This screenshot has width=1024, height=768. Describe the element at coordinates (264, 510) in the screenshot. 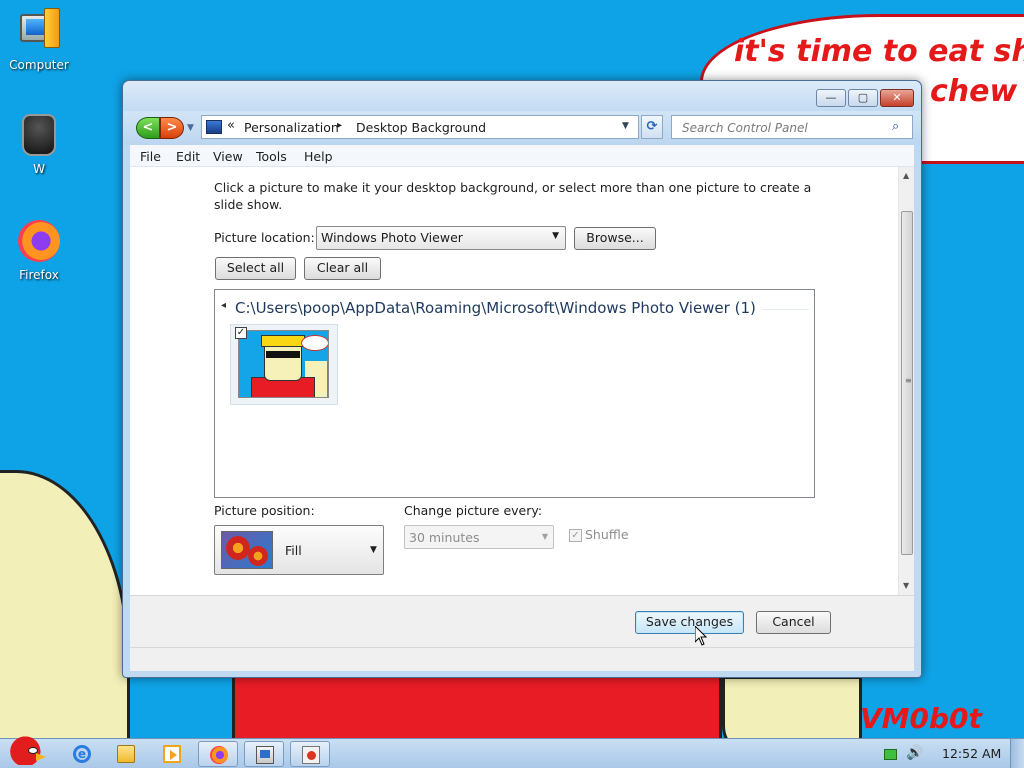

I see `picture-position-label: Picture position:` at that location.